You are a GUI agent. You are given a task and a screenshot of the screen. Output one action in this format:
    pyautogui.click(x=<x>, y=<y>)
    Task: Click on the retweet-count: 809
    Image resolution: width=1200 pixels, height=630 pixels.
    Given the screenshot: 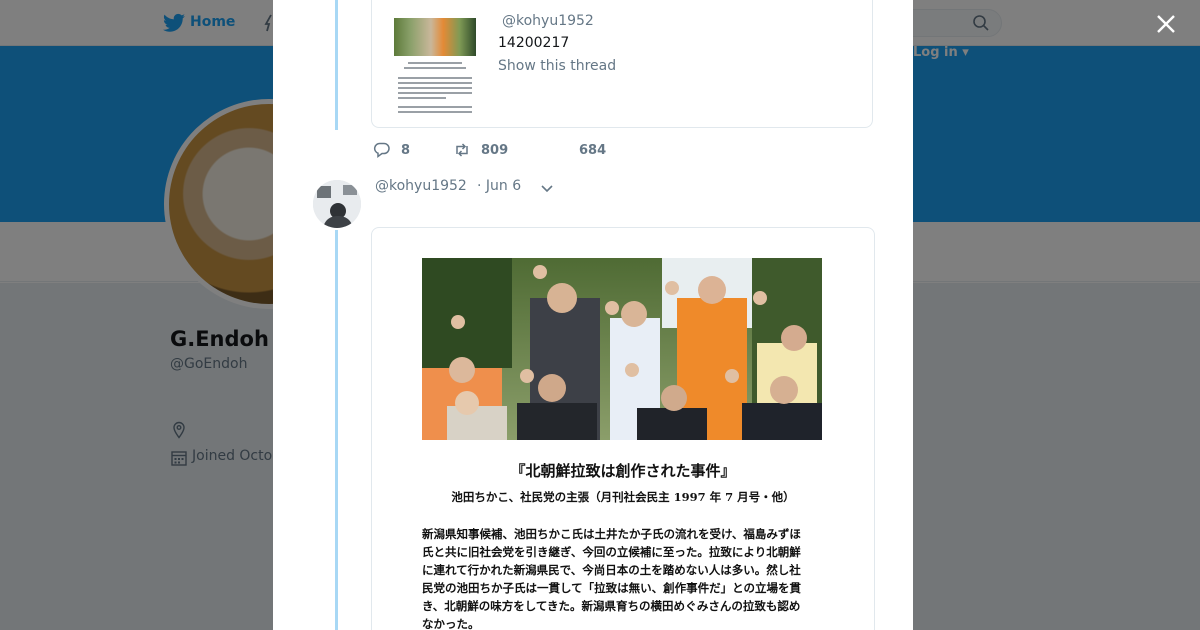 What is the action you would take?
    pyautogui.click(x=495, y=150)
    